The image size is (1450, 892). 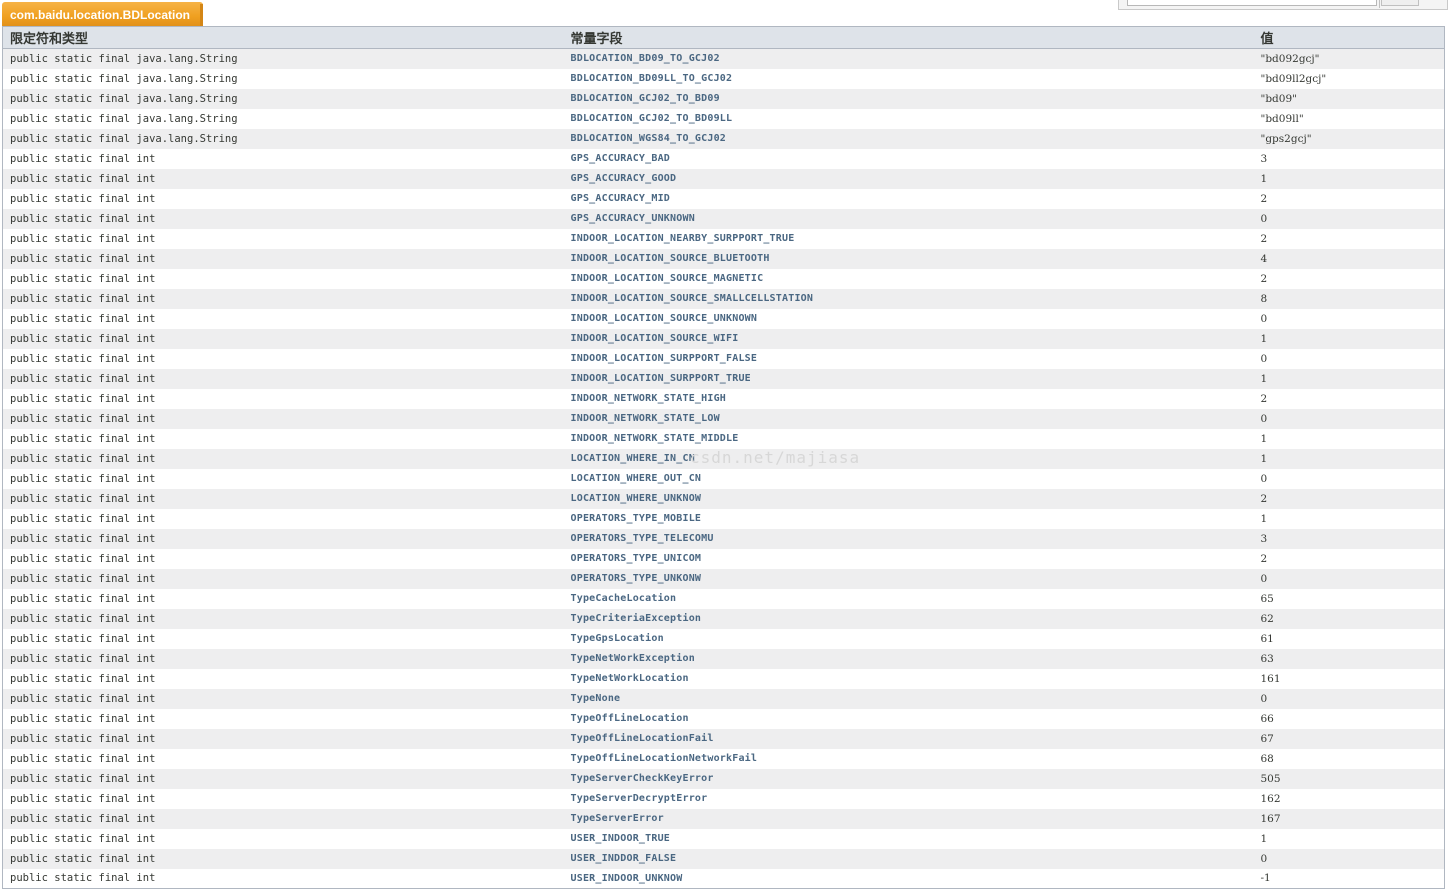 I want to click on constant-name-link: USER_INDOOR_TRUE, so click(x=908, y=838).